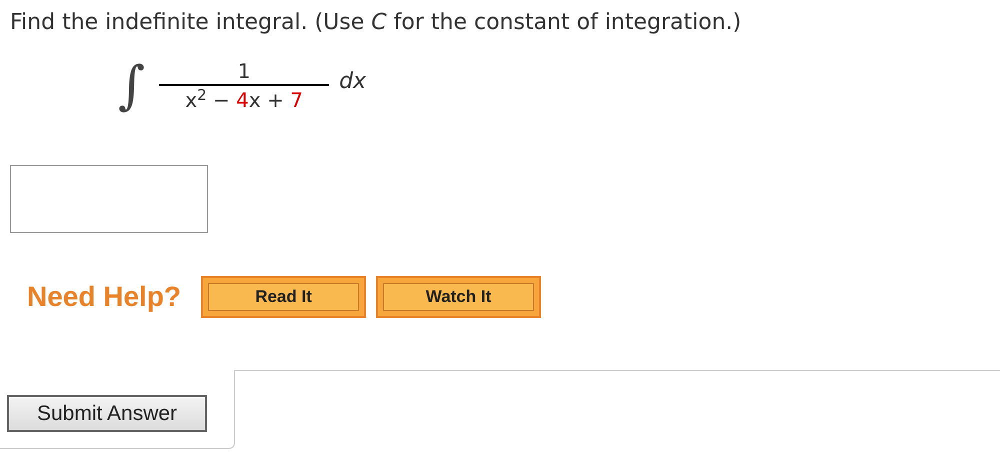 The height and width of the screenshot is (464, 1000). What do you see at coordinates (109, 199) in the screenshot?
I see `answer-field` at bounding box center [109, 199].